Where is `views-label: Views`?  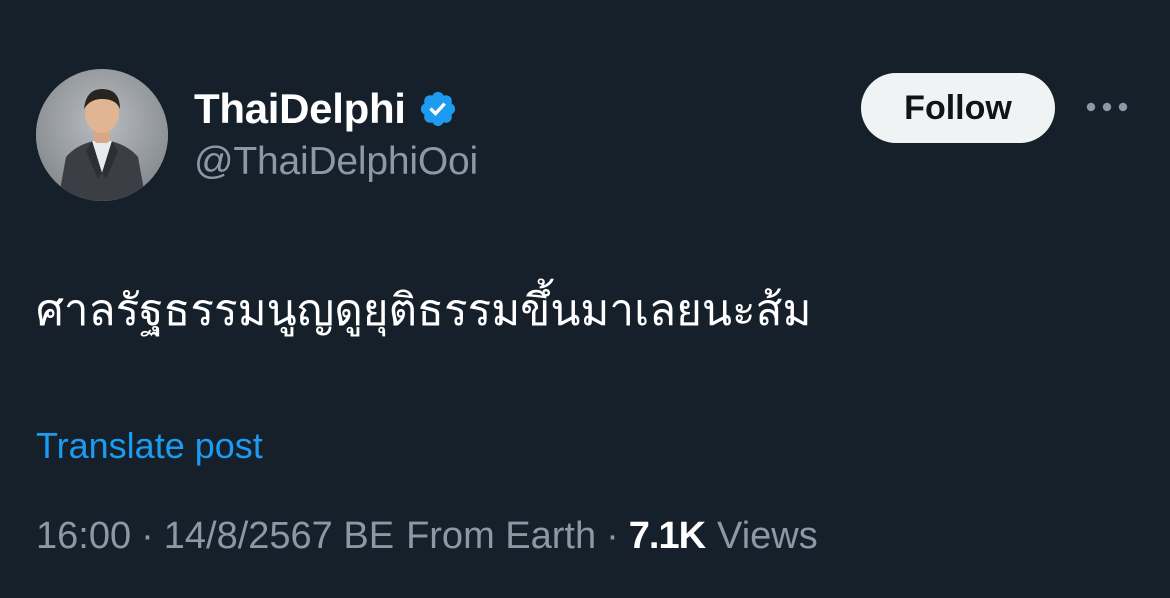
views-label: Views is located at coordinates (767, 536).